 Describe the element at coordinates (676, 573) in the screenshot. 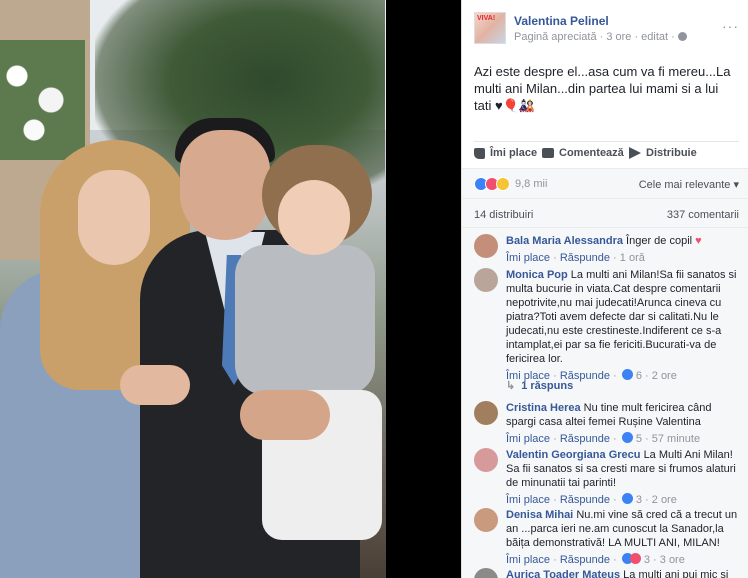

I see `comment-text: La multi ani pui mic si` at that location.